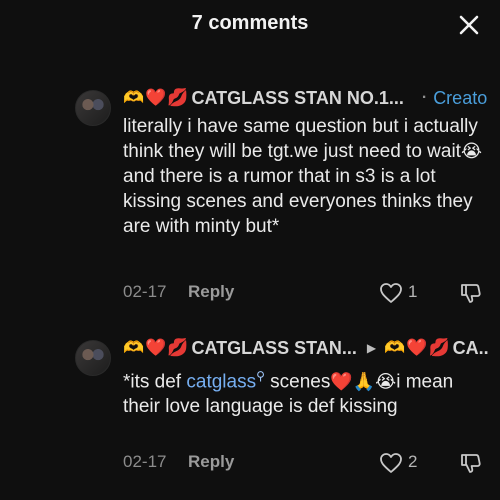  Describe the element at coordinates (471, 151) in the screenshot. I see `crying-emoji: 😭` at that location.